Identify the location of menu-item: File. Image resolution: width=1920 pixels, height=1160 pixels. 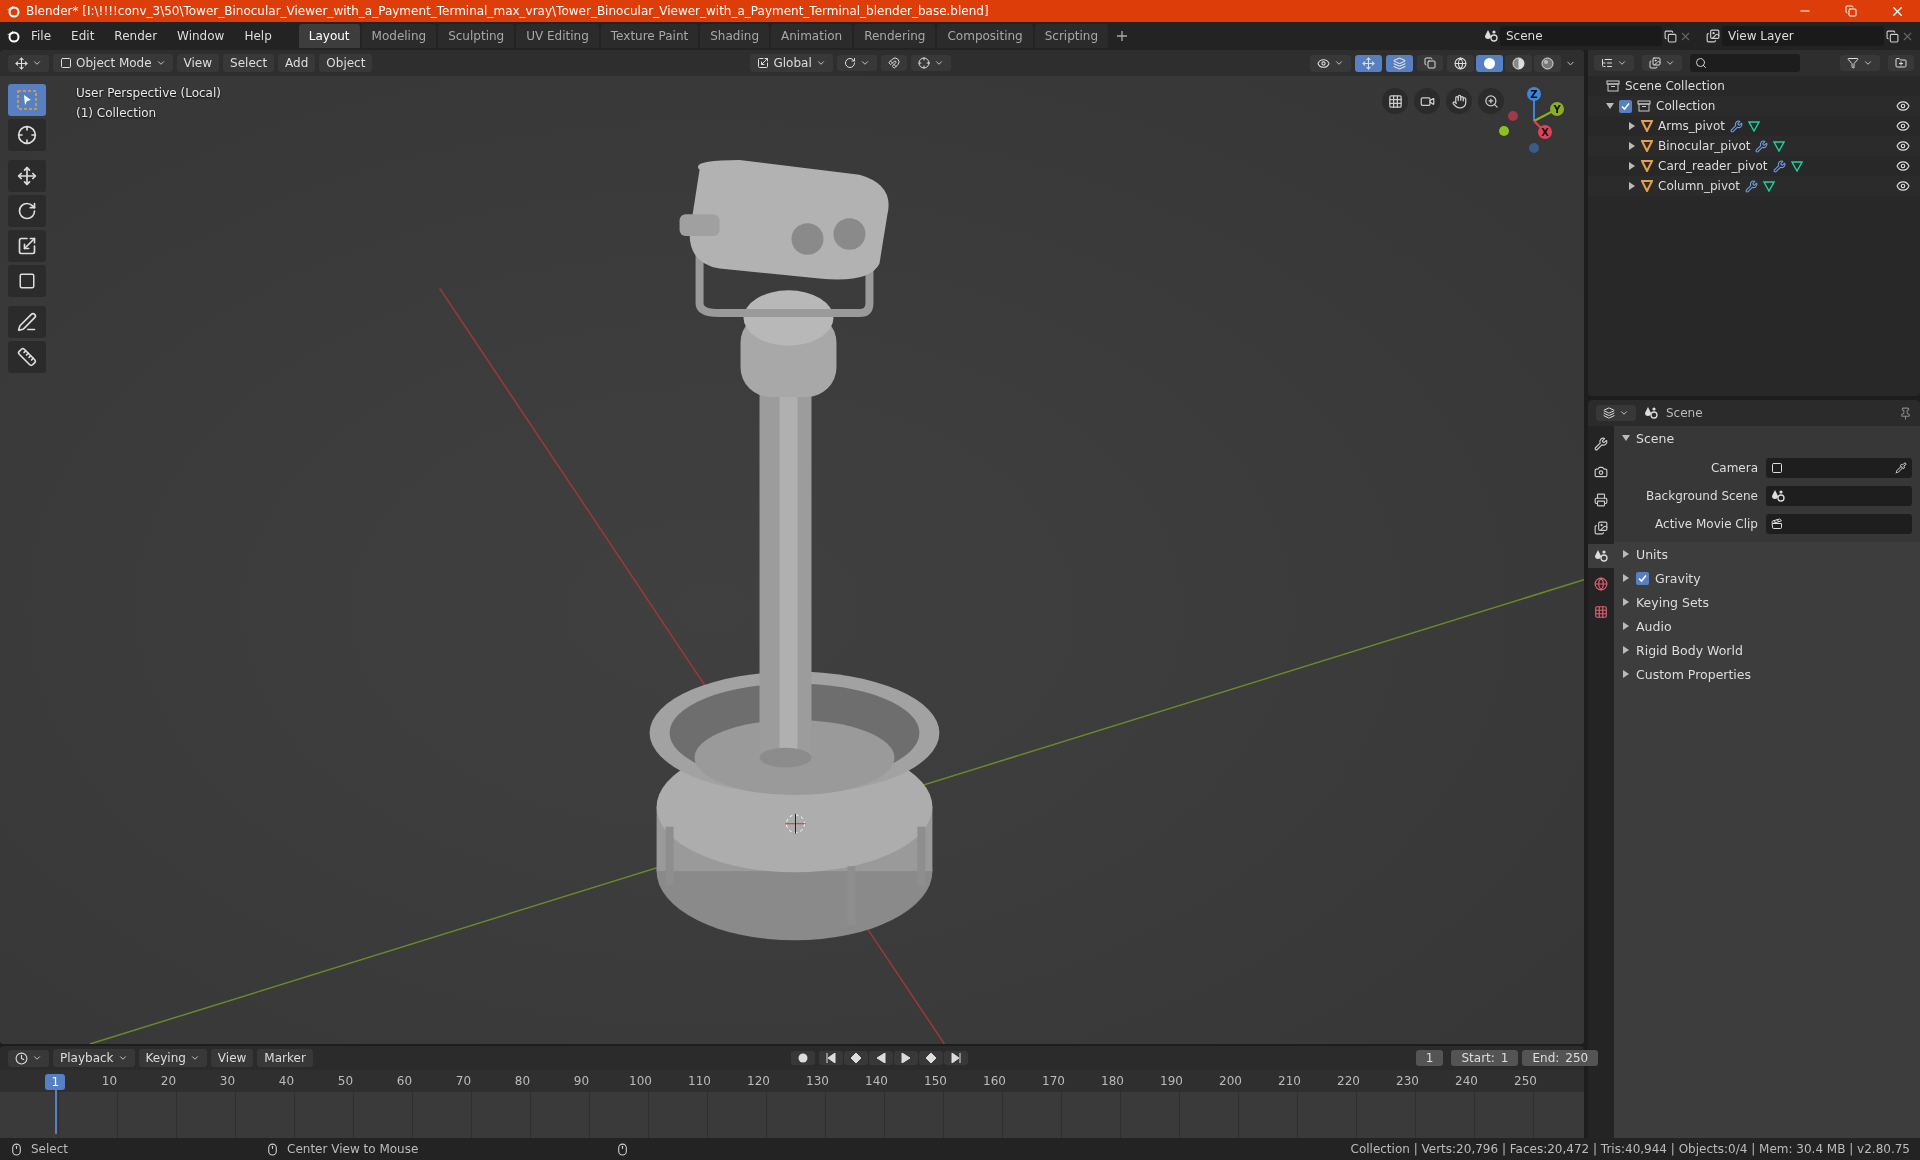
(41, 36).